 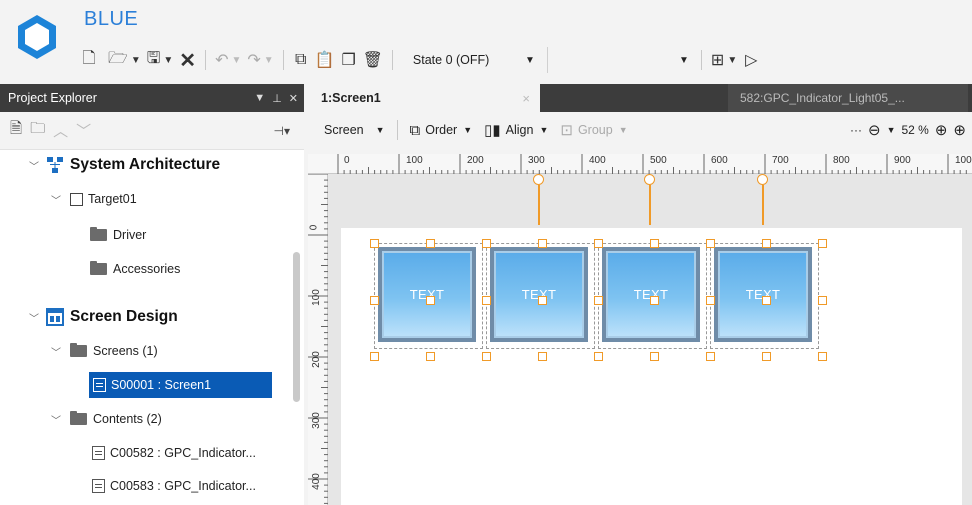 What do you see at coordinates (106, 419) in the screenshot?
I see `tree-item-contents: ﹀ Contents (2)` at bounding box center [106, 419].